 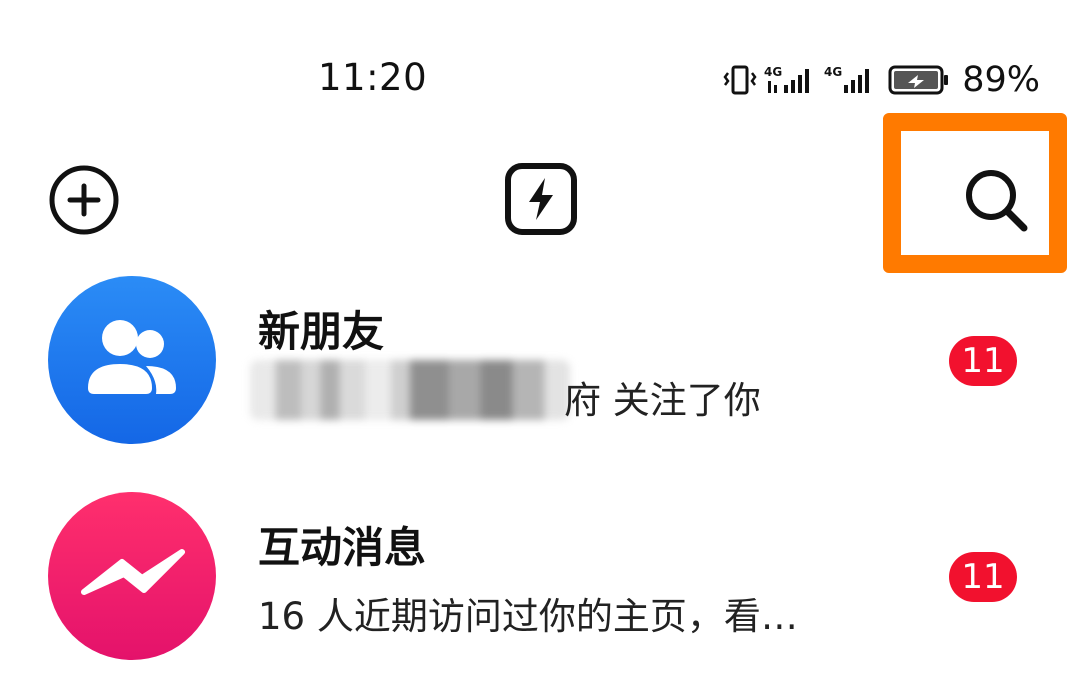 I want to click on add-circle-icon, so click(x=84, y=200).